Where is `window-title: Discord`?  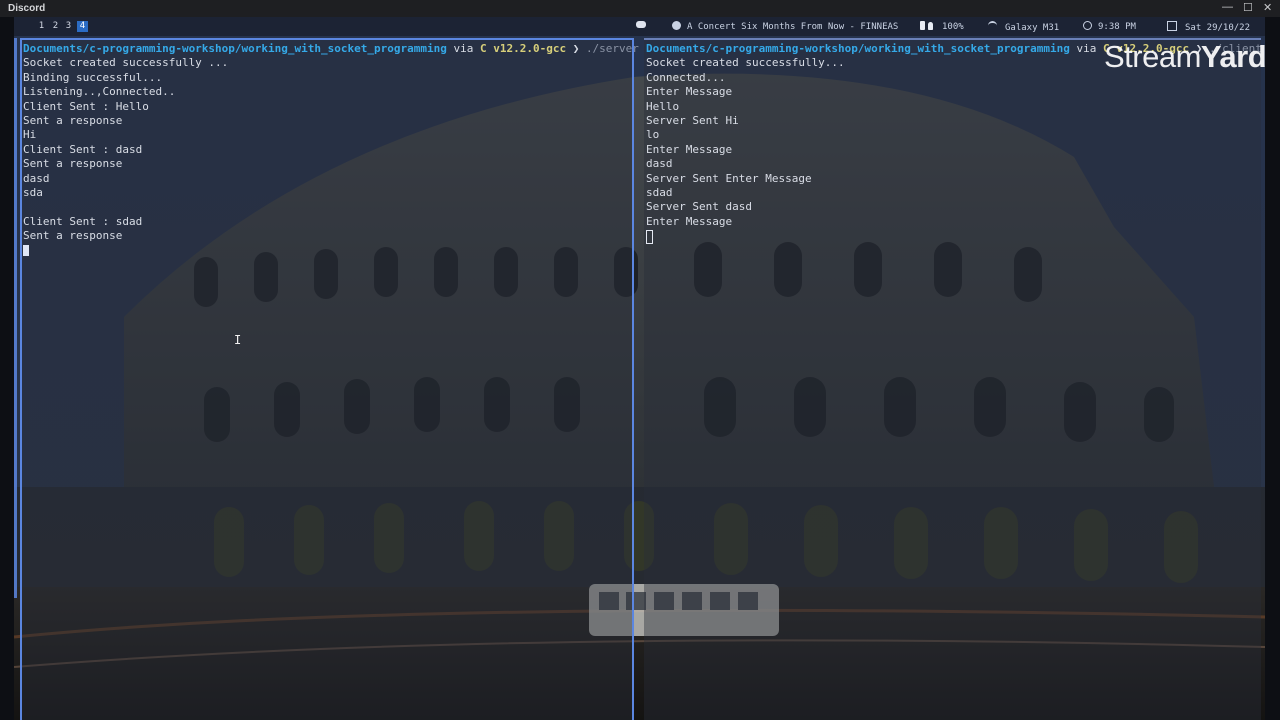 window-title: Discord is located at coordinates (27, 8).